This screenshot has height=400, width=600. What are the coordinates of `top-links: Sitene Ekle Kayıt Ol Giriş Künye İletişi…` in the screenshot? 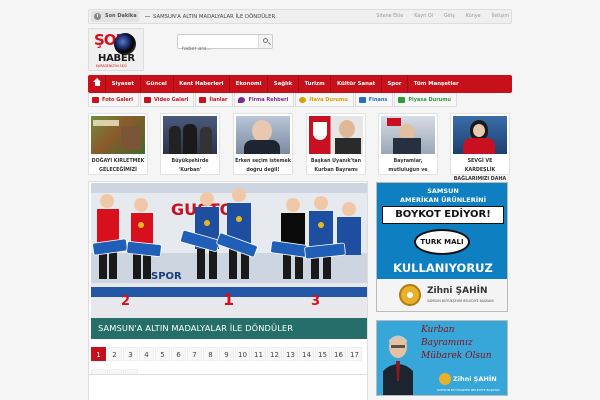 It's located at (437, 17).